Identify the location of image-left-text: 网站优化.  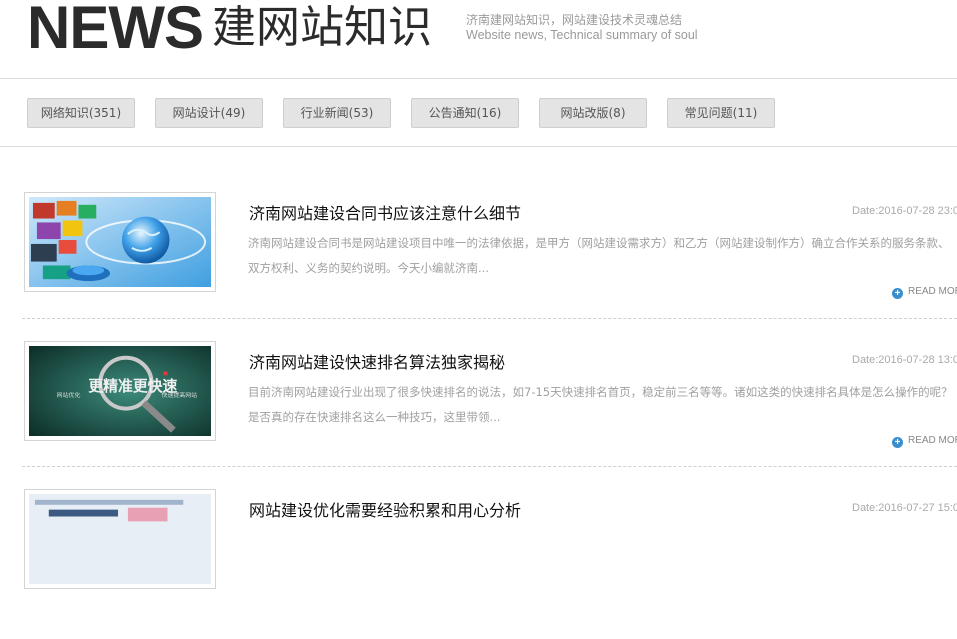
(69, 395).